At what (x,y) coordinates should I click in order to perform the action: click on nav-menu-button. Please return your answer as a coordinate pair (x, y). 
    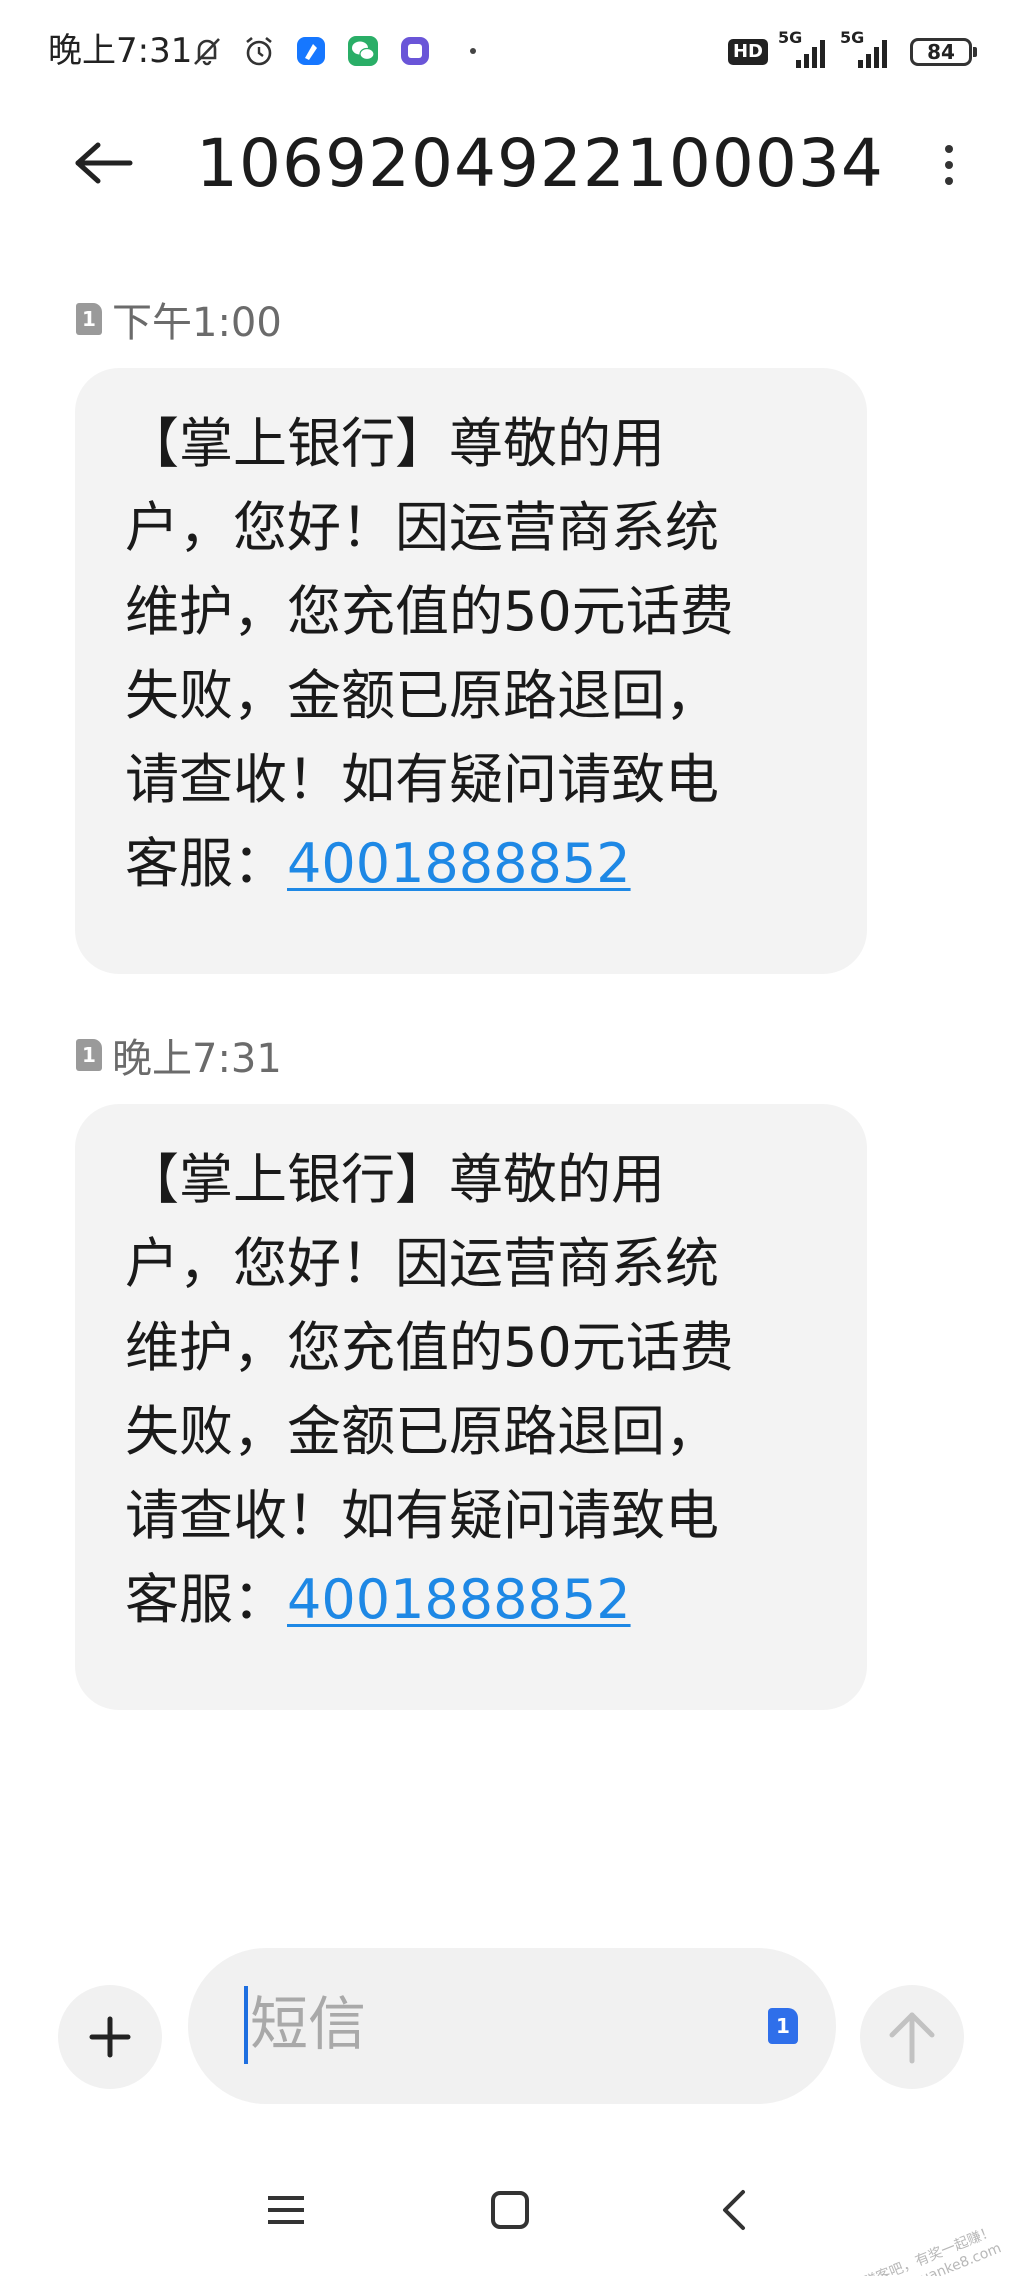
    Looking at the image, I should click on (286, 2210).